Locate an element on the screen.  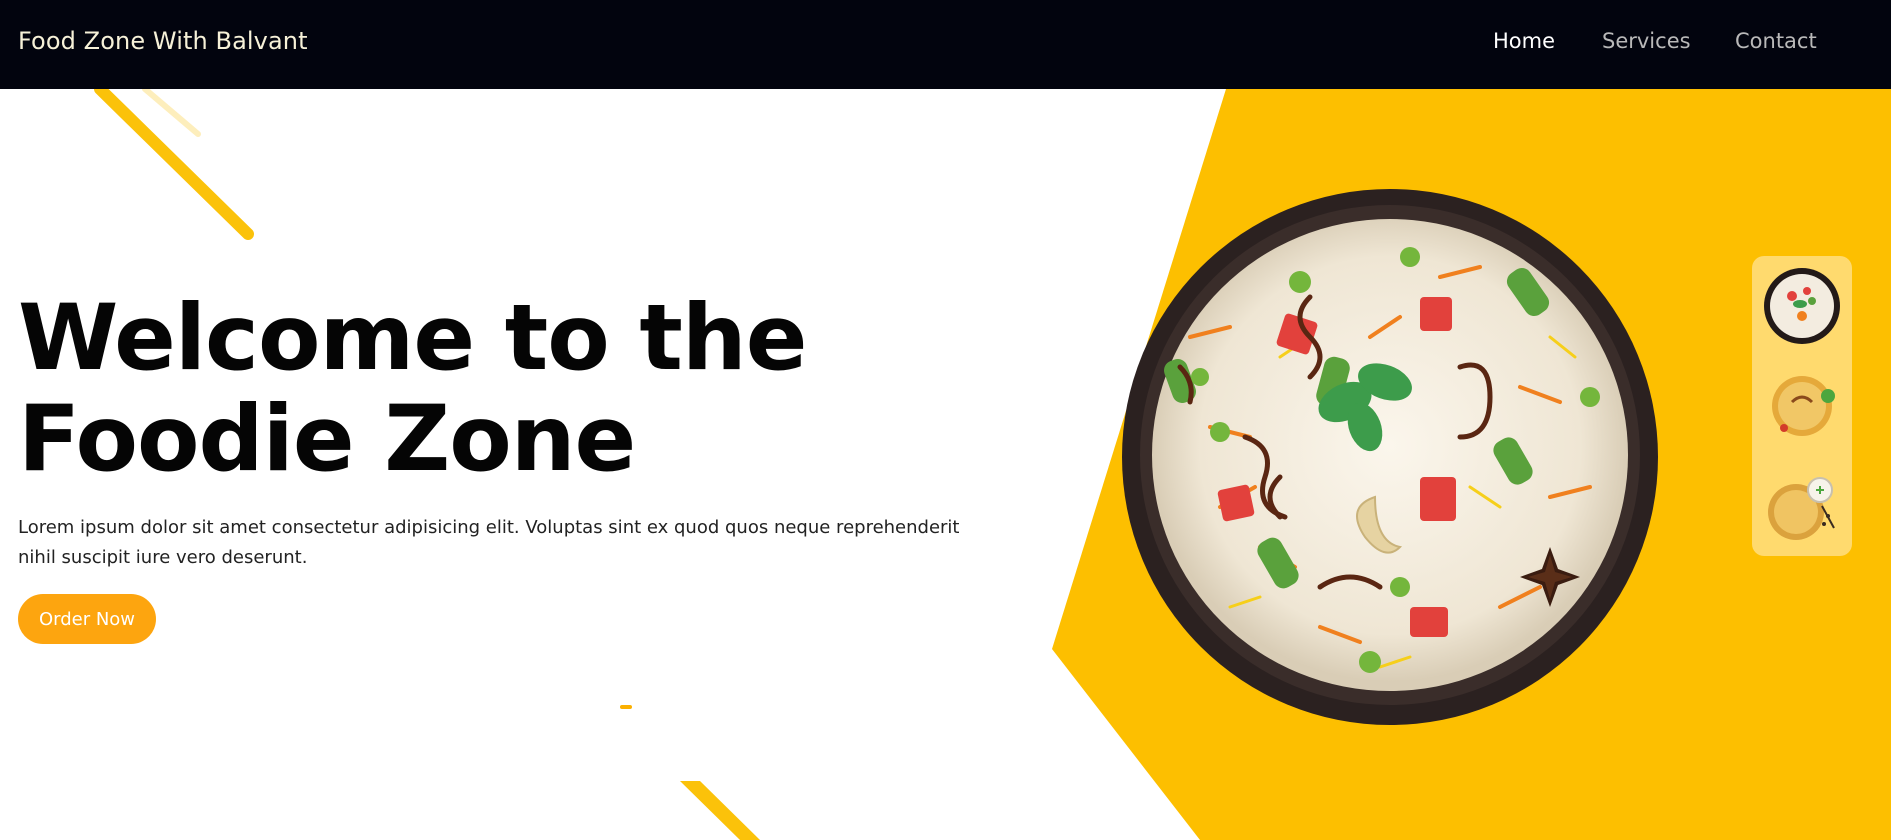
thumbnail-biryani-platter is located at coordinates (1802, 406).